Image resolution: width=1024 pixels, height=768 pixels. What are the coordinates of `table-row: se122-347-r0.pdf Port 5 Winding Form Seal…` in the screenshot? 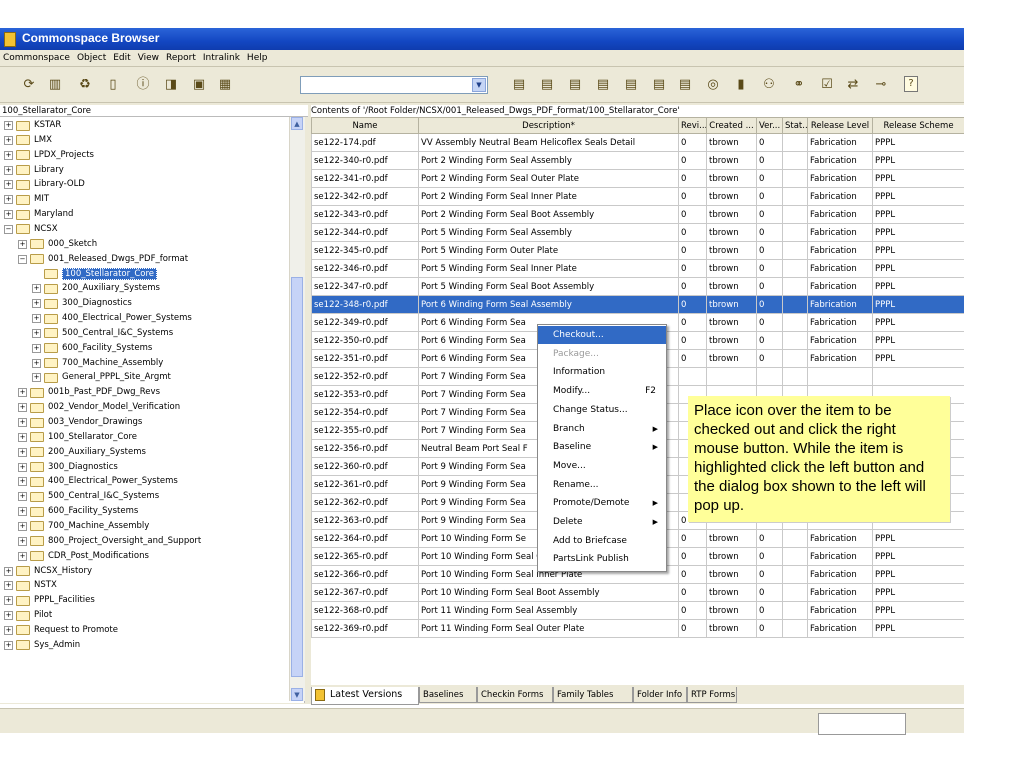 It's located at (637, 286).